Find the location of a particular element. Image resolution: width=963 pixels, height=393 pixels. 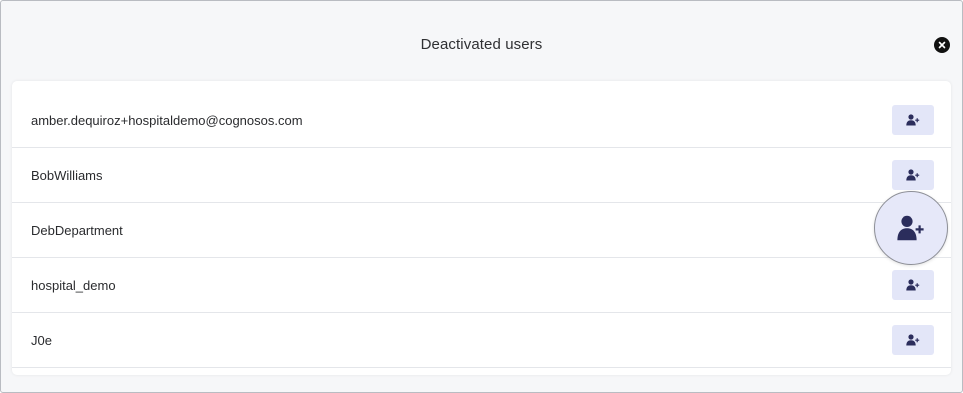

dialog-title: Deactivated users is located at coordinates (481, 44).